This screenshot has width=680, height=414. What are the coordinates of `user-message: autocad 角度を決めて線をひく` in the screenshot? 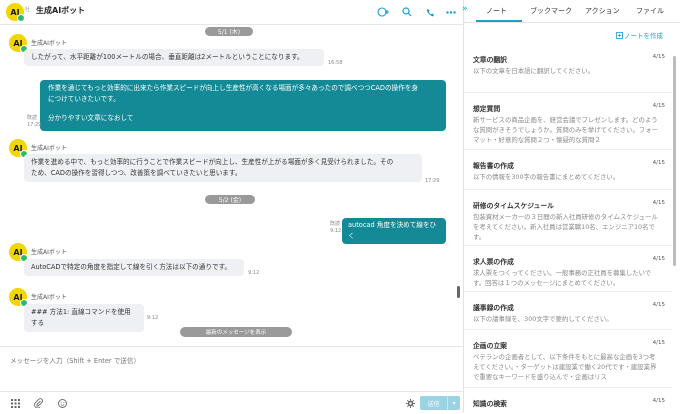 It's located at (394, 231).